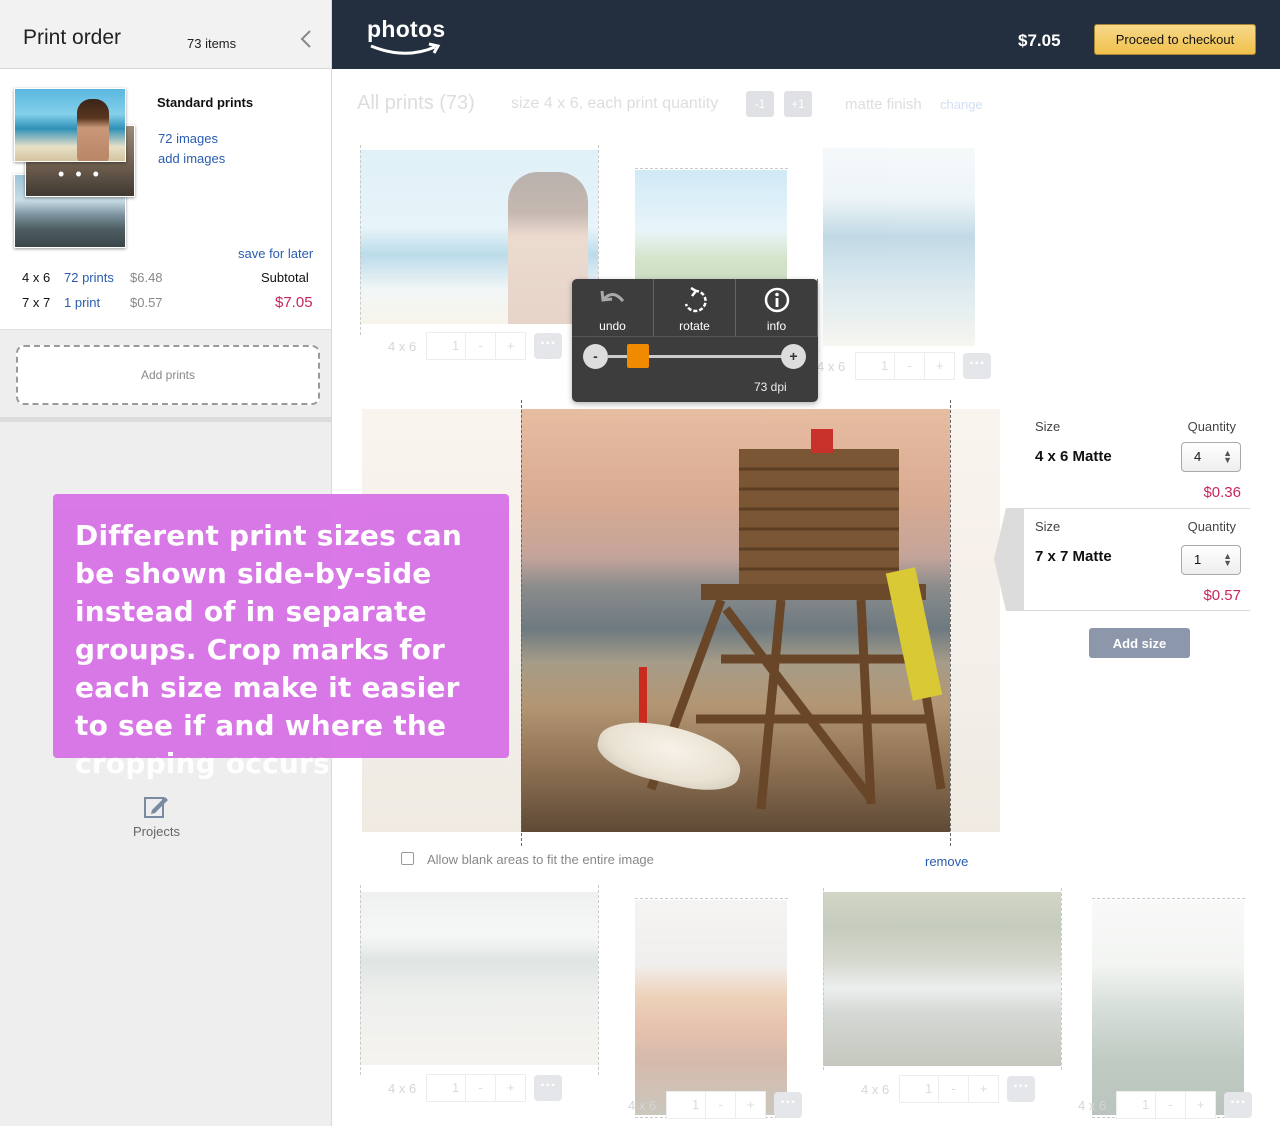  Describe the element at coordinates (1175, 39) in the screenshot. I see `proceed-to-checkout-button: Proceed to checkout` at that location.